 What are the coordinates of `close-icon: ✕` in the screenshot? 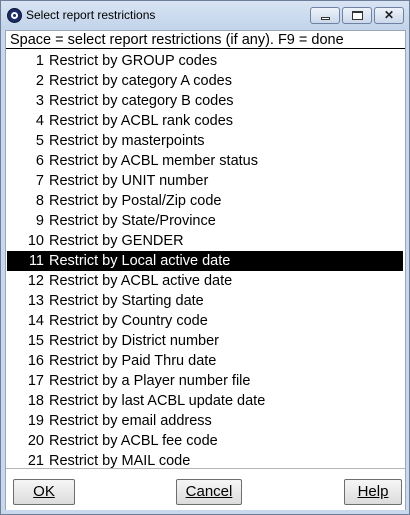 It's located at (389, 15).